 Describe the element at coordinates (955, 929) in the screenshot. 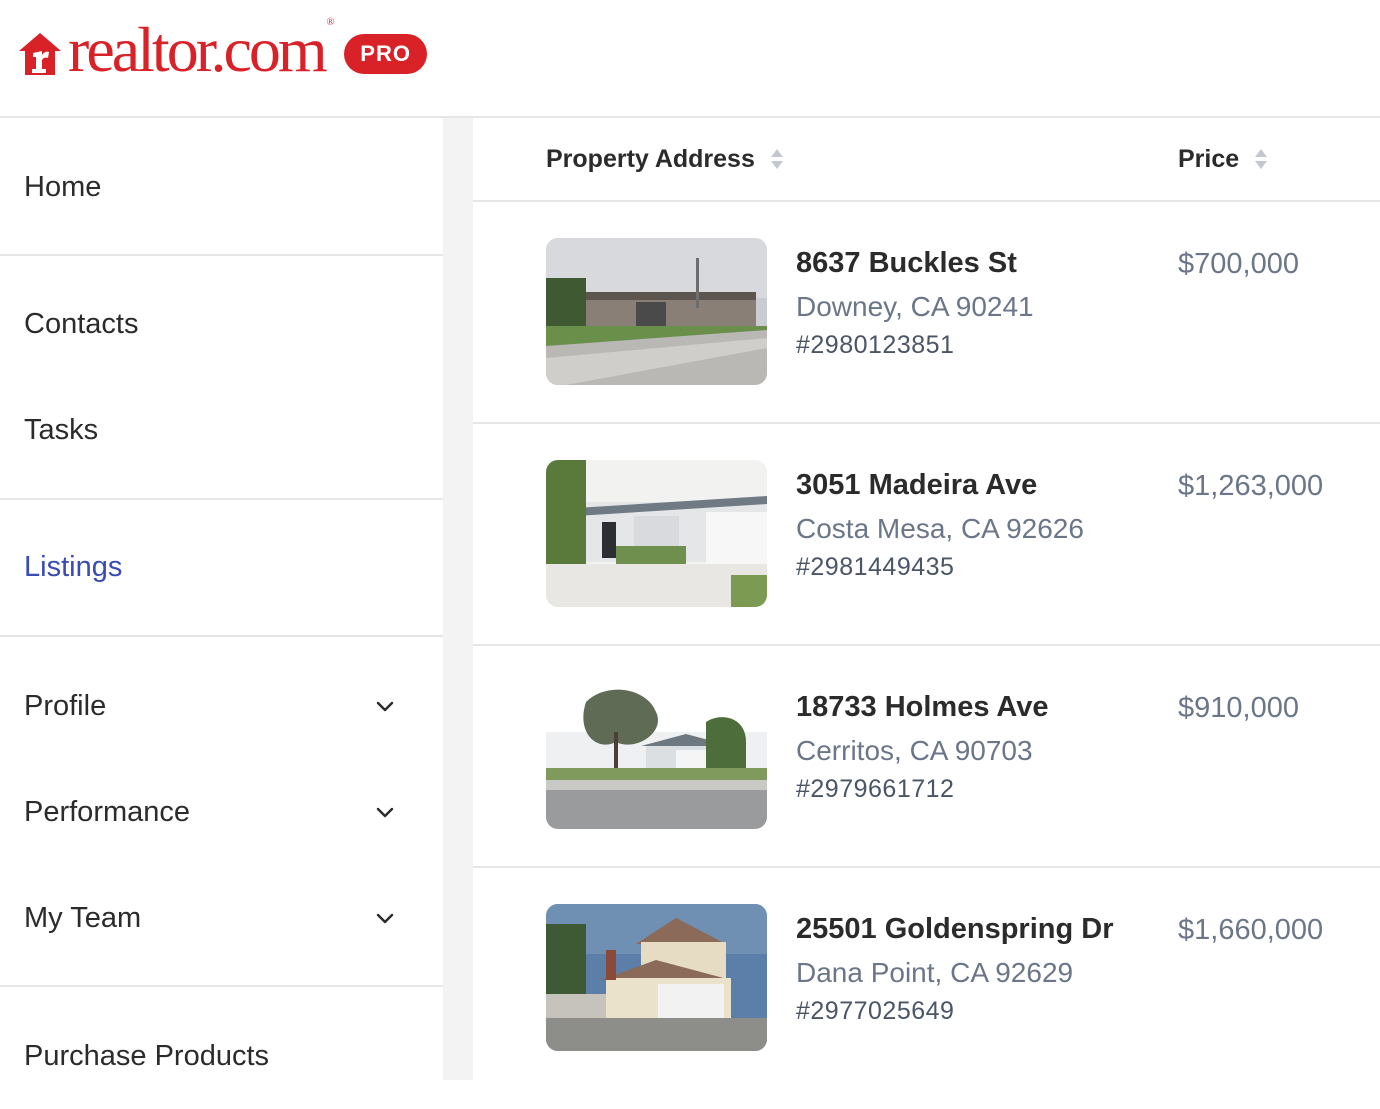

I see `street-address-link: 25501 Goldenspring Dr` at that location.